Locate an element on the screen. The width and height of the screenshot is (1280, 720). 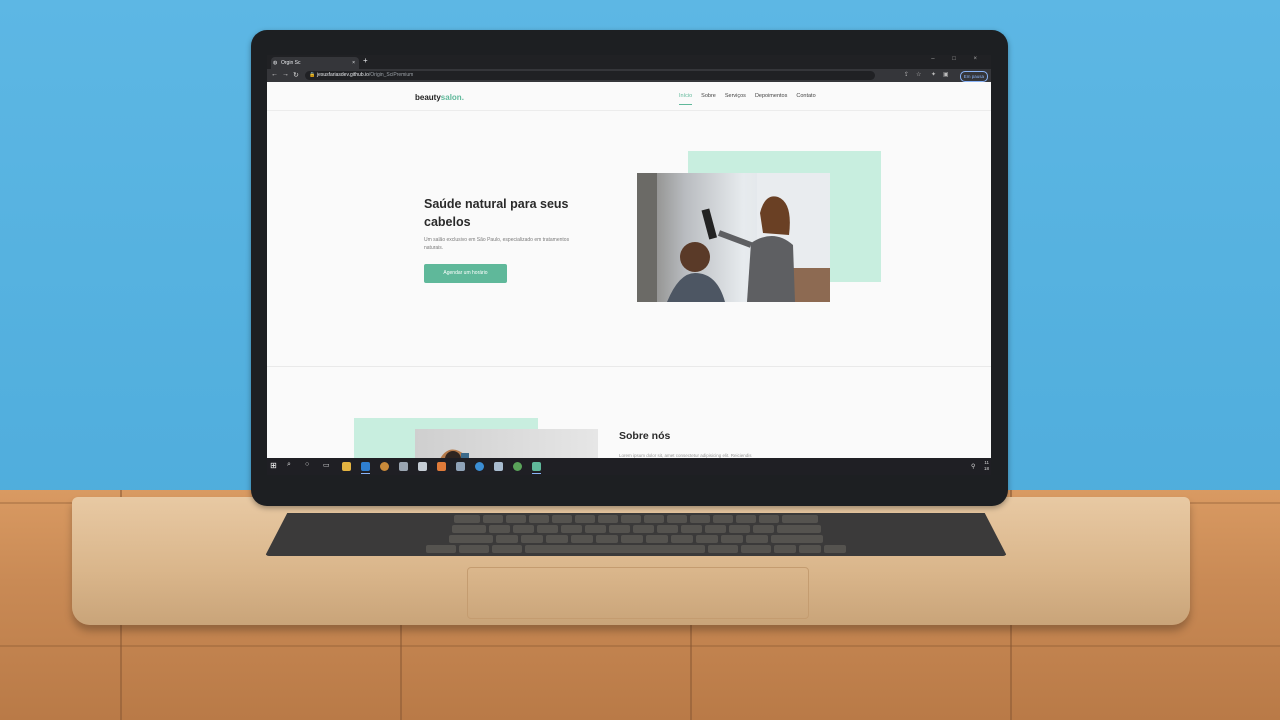
file-explorer-icon is located at coordinates (346, 466).